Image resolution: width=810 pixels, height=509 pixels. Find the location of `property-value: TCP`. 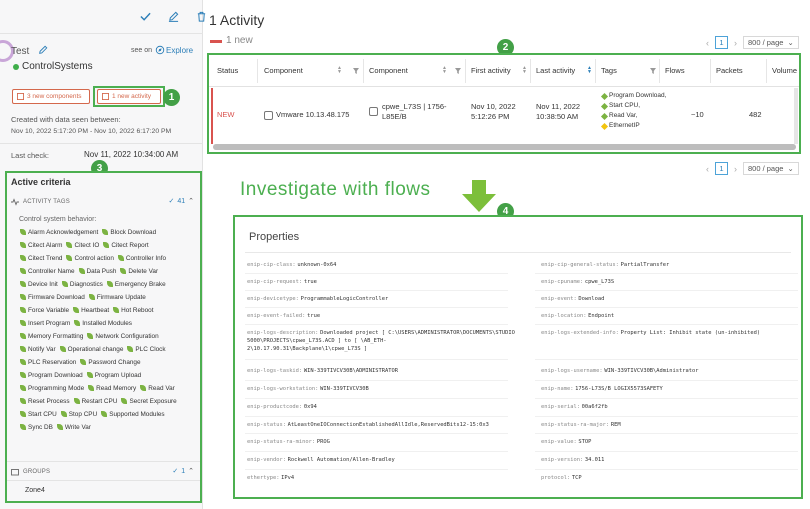

property-value: TCP is located at coordinates (576, 478).